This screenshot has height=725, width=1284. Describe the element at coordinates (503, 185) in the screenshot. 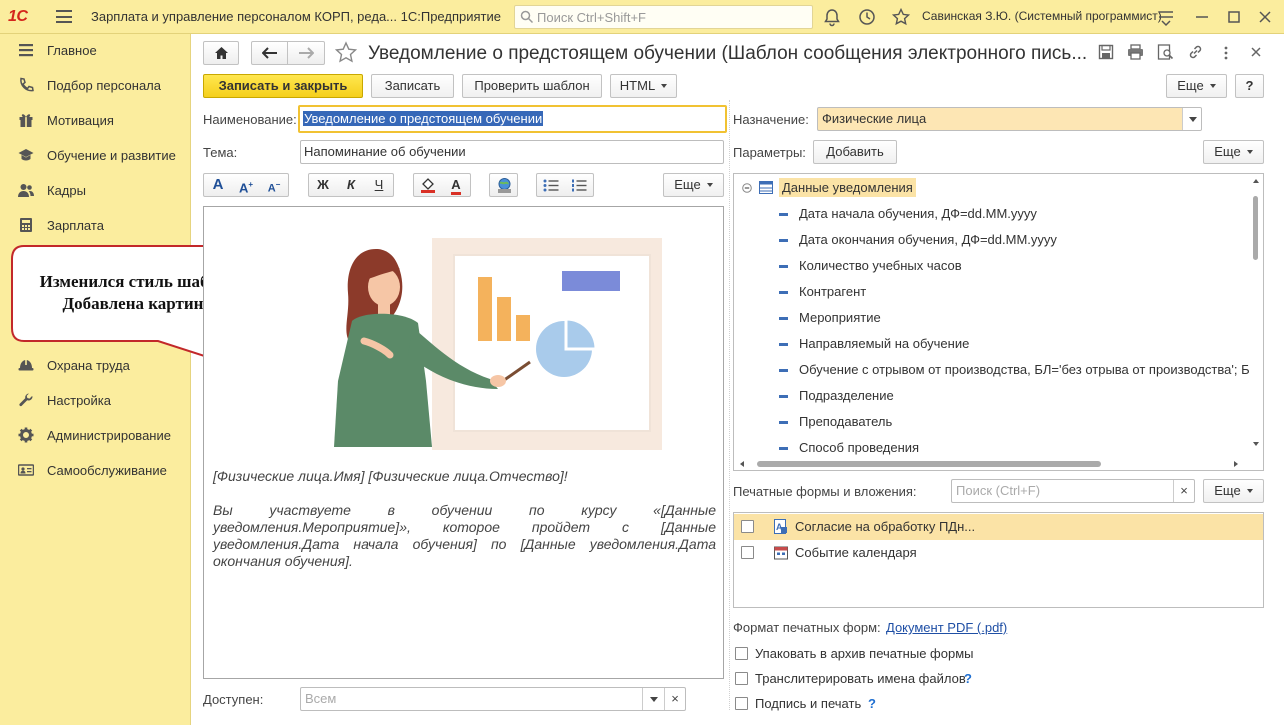

I see `insert-image-button` at that location.